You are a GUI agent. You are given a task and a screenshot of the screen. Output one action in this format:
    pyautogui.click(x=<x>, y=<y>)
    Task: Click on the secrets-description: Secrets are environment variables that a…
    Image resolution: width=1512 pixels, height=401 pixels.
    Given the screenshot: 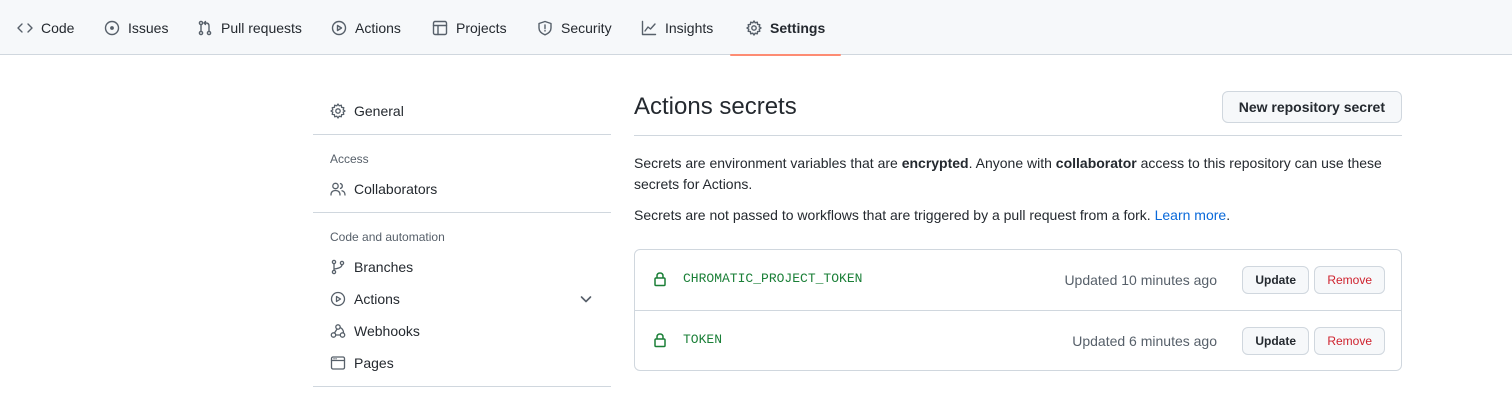 What is the action you would take?
    pyautogui.click(x=1018, y=174)
    